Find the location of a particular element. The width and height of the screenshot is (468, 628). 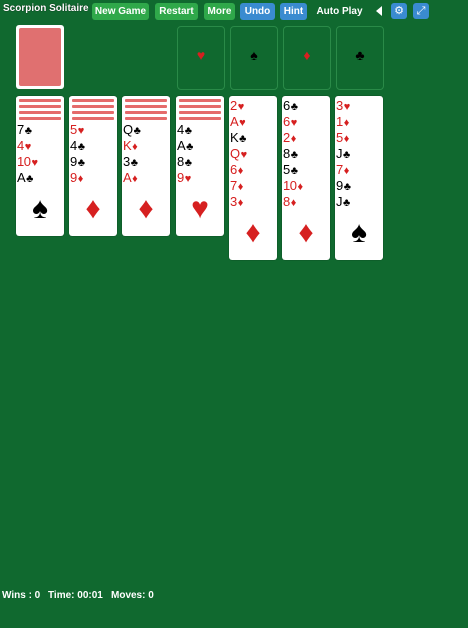

suit-icon: ♣ is located at coordinates (360, 55).